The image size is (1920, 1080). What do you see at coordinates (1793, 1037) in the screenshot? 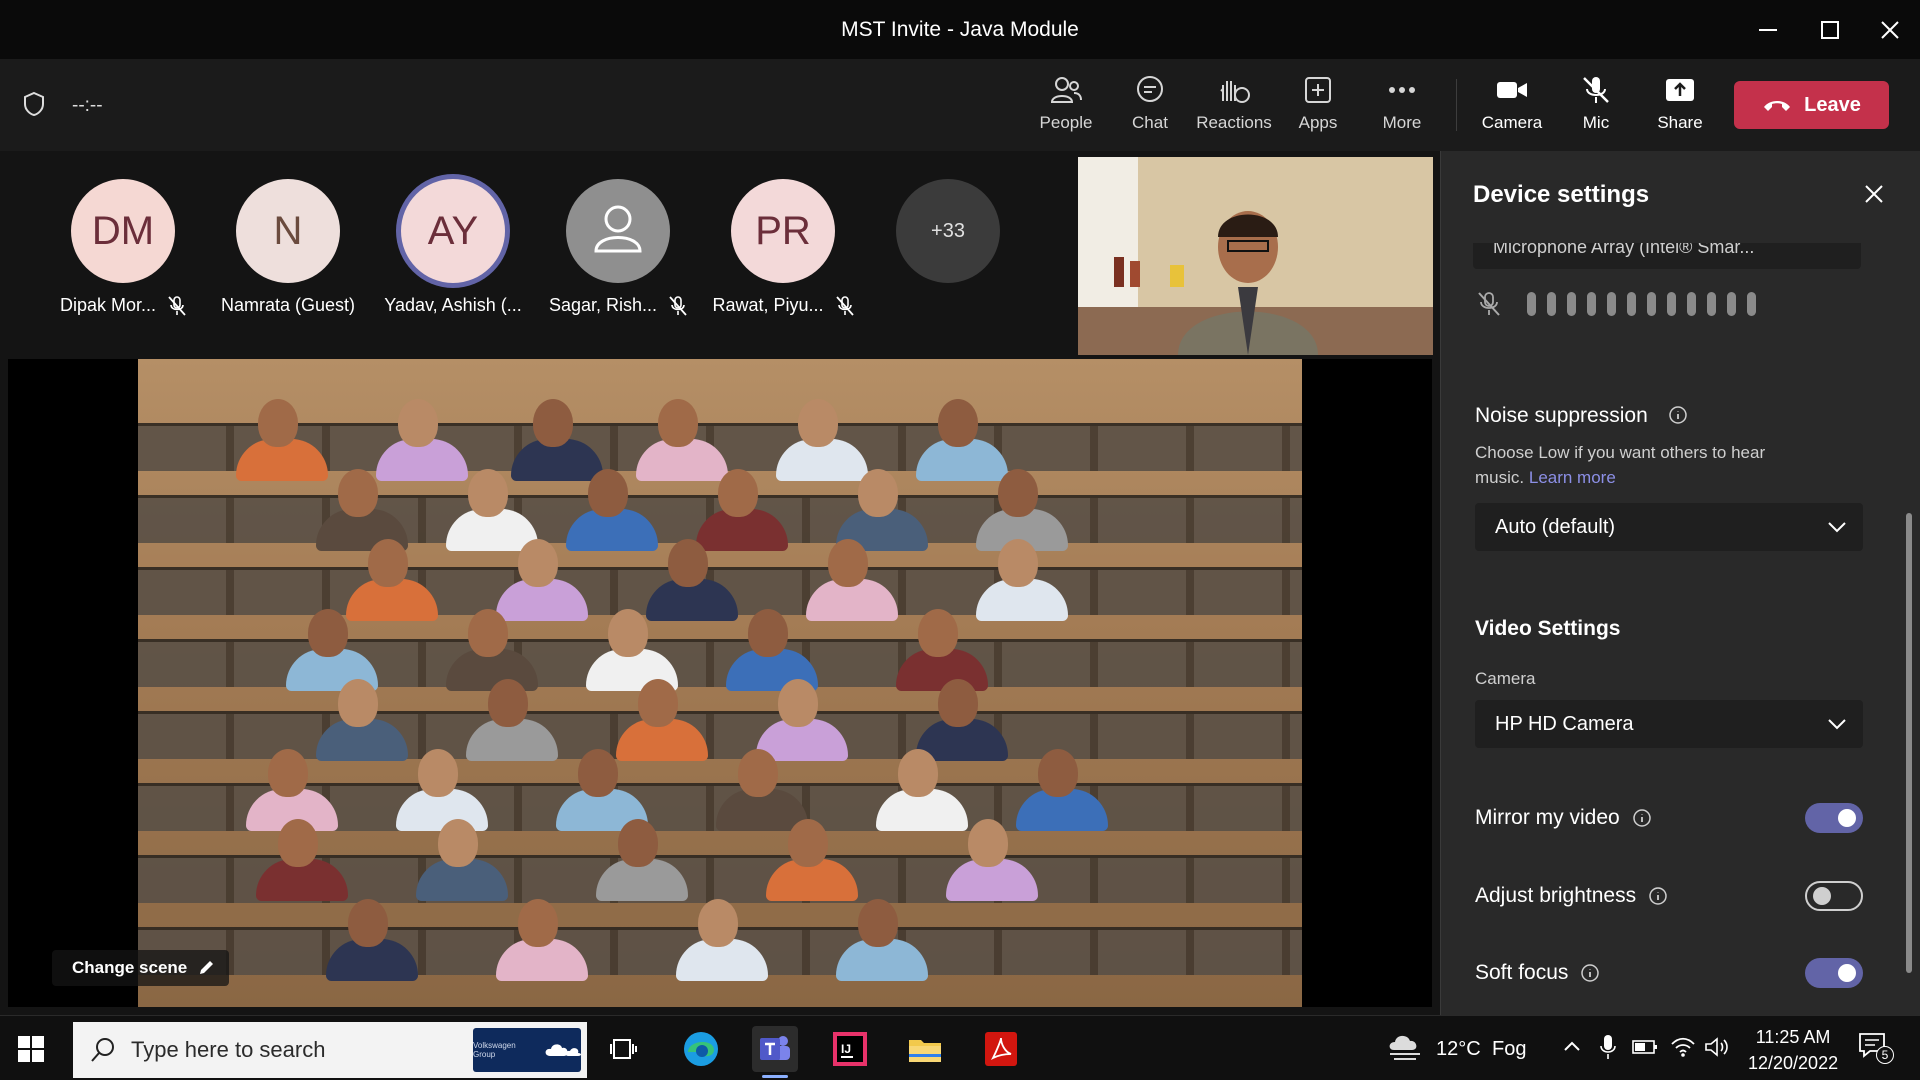
I see `clock-time: 11:25 AM` at bounding box center [1793, 1037].